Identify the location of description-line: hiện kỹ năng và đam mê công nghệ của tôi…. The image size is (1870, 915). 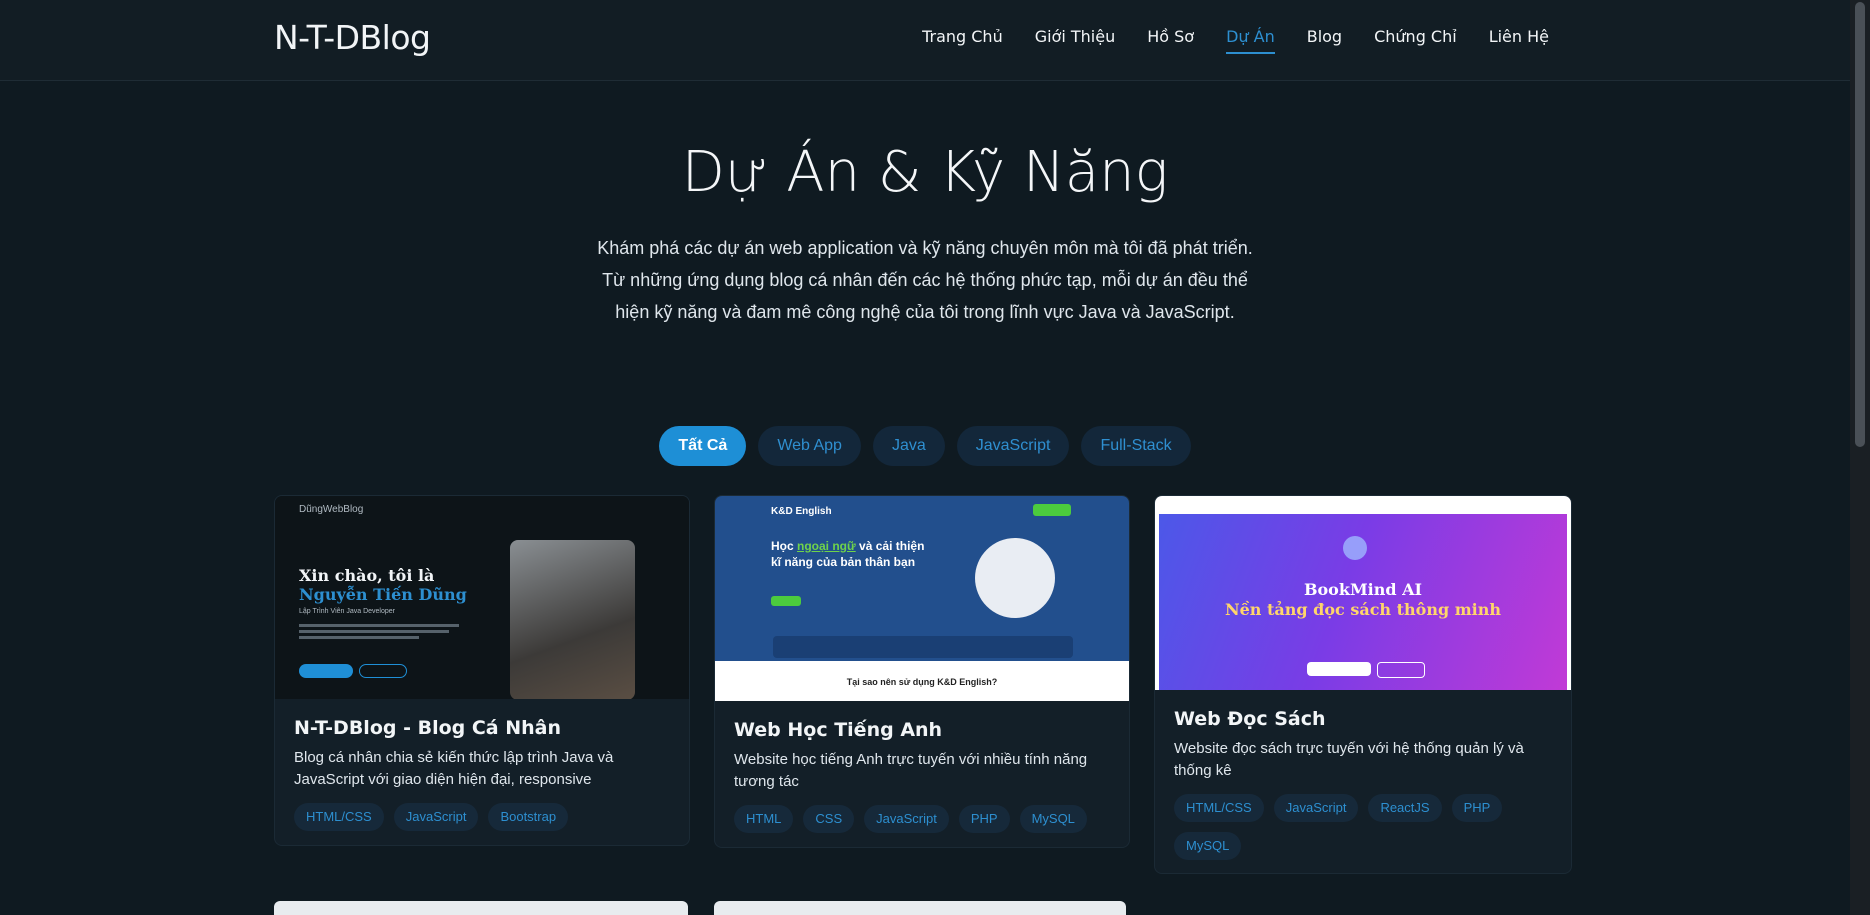
(925, 312).